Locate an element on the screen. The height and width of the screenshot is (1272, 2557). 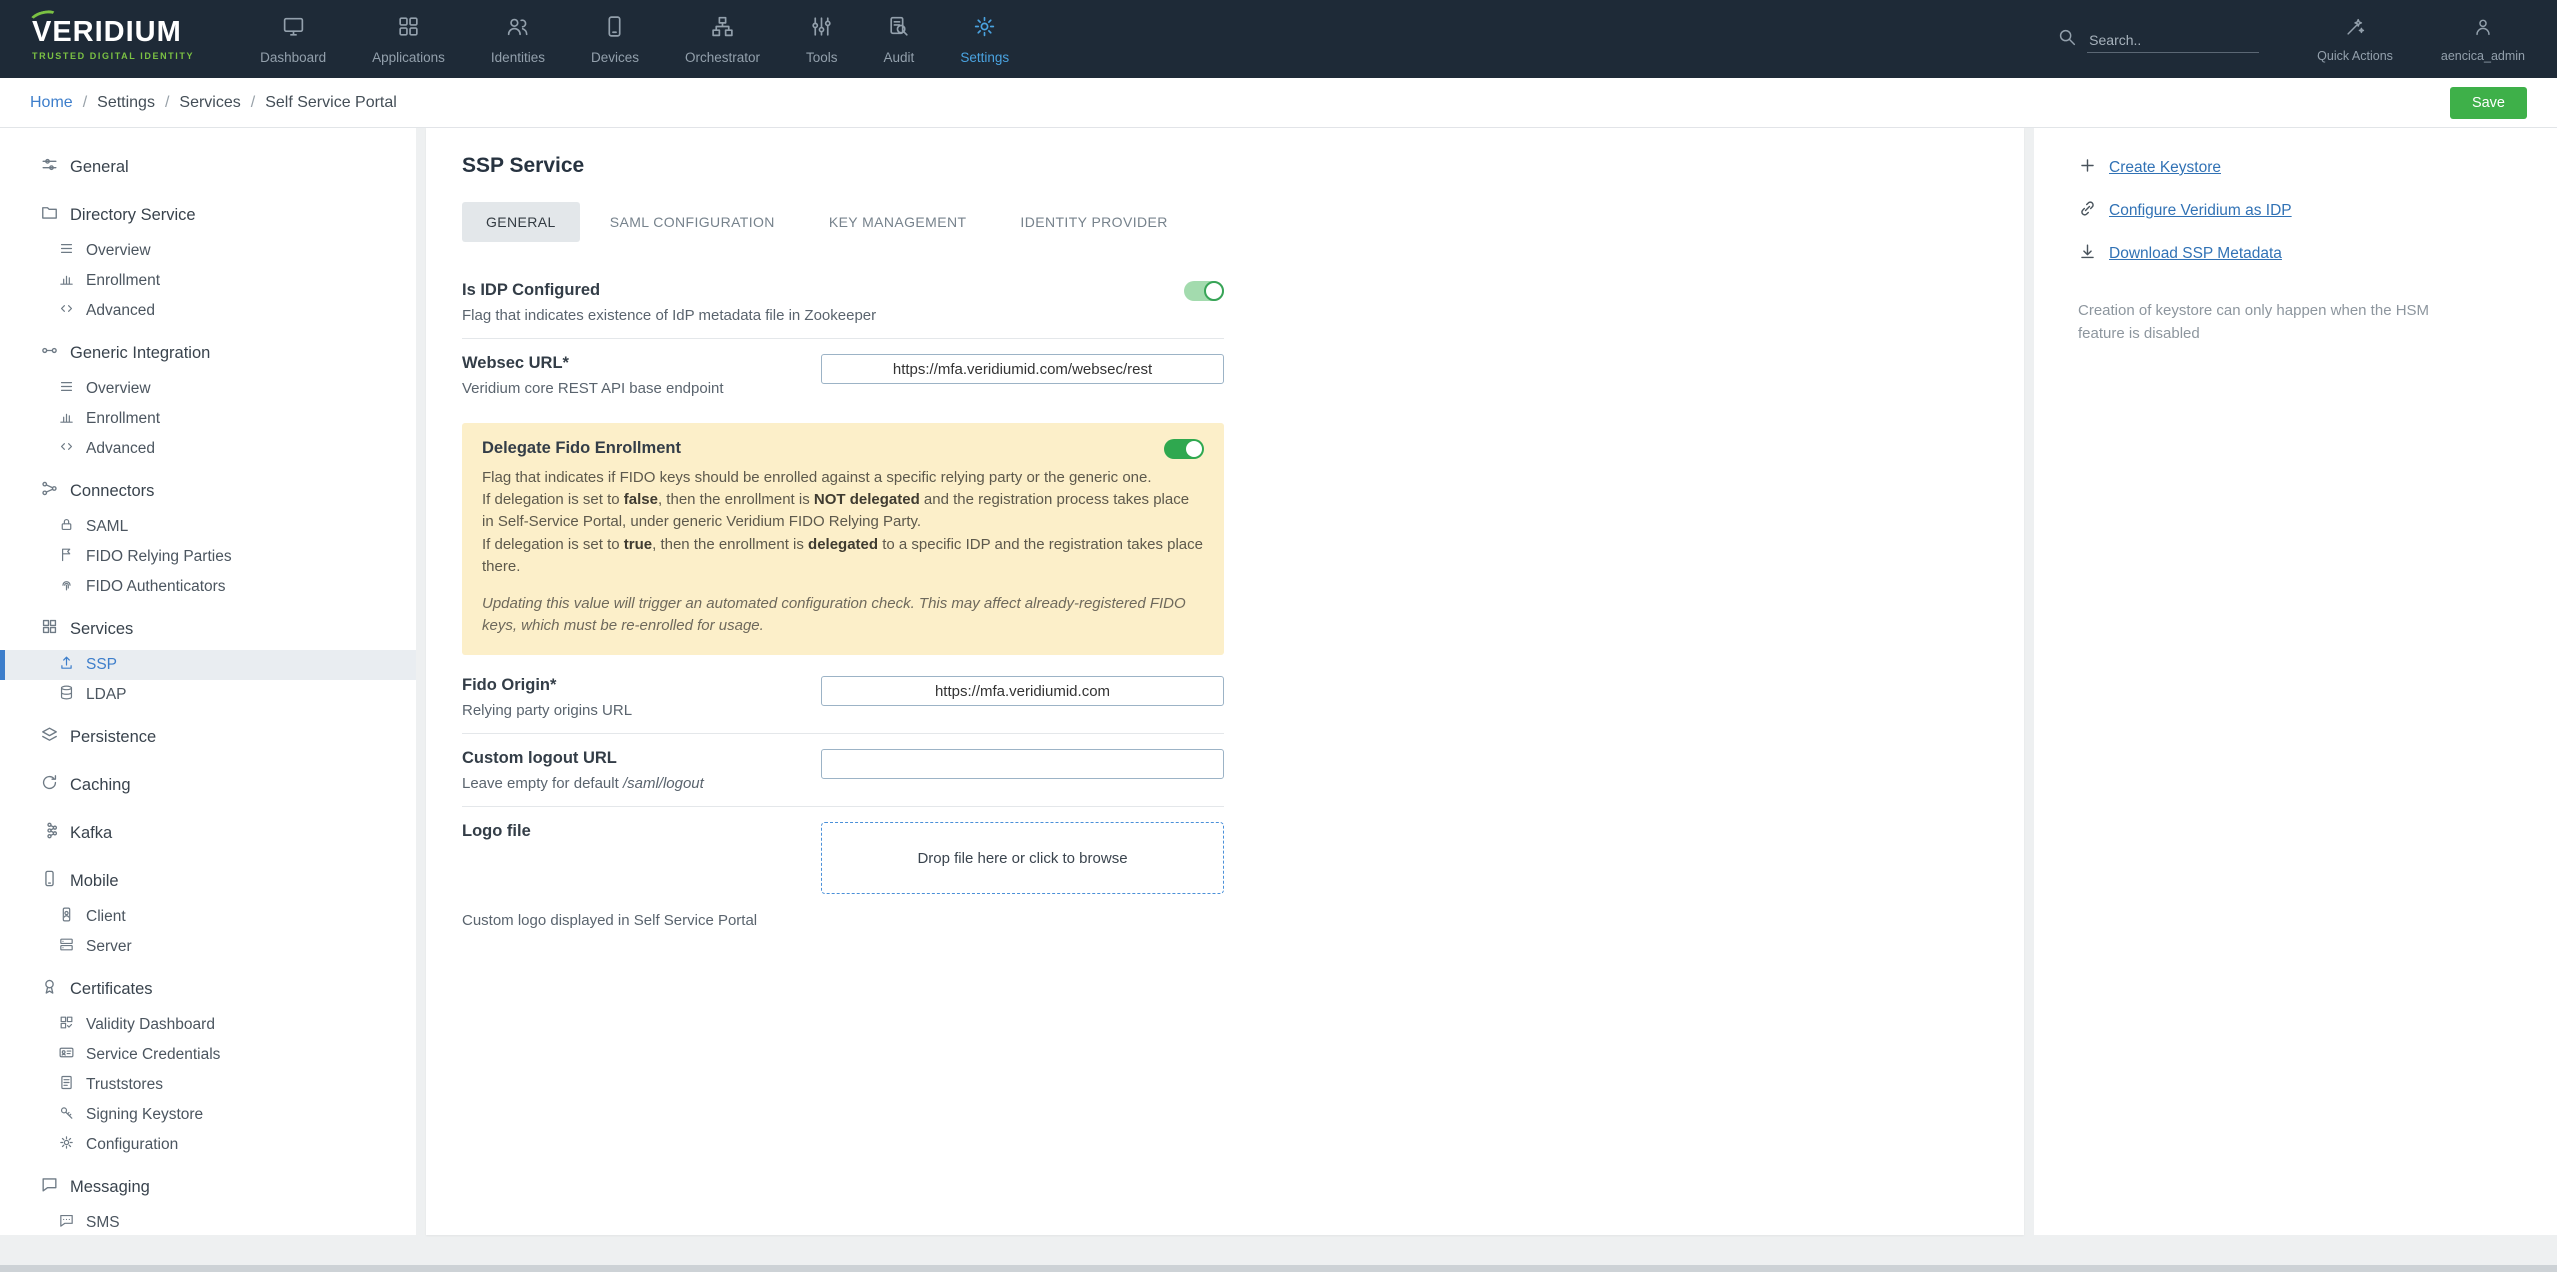
search-input is located at coordinates (2173, 40).